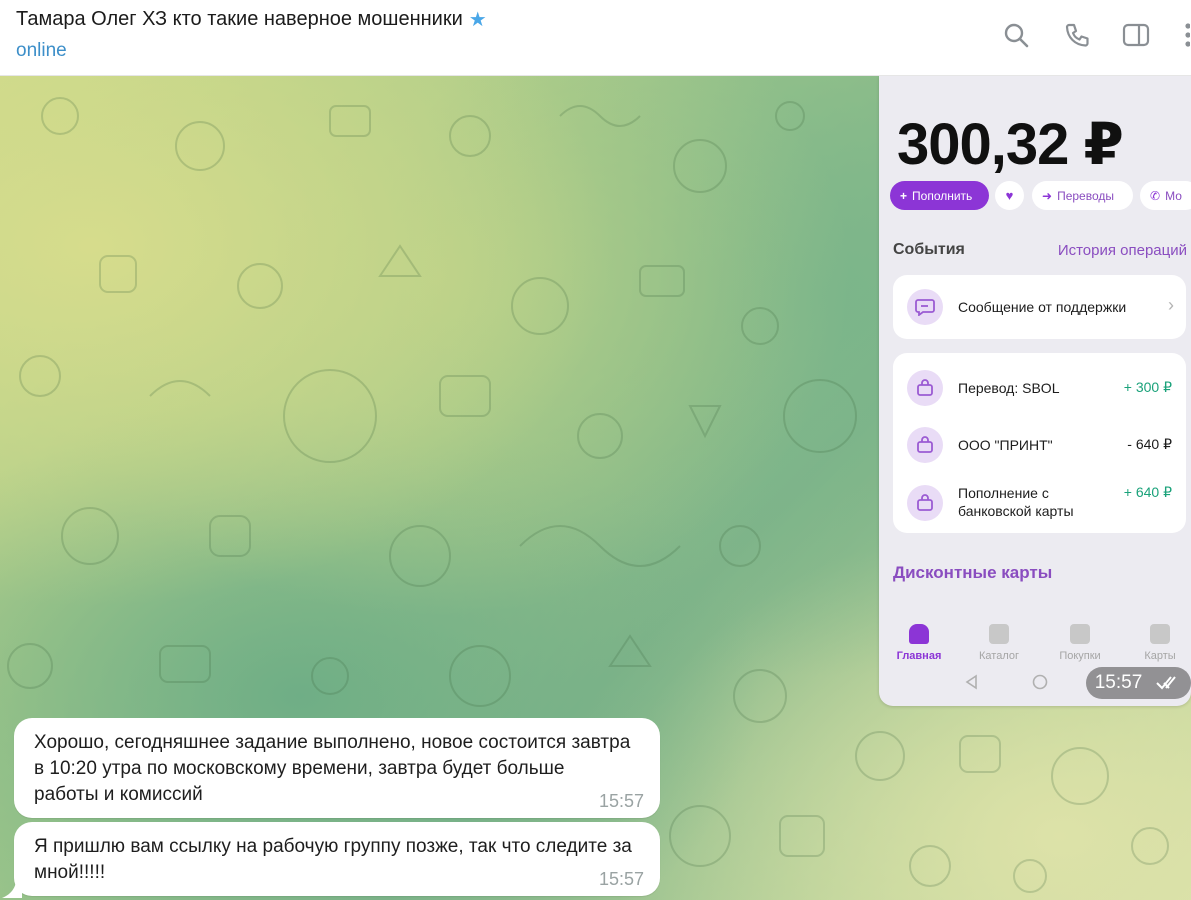 The width and height of the screenshot is (1191, 900). I want to click on tab-cards-label: Карты, so click(1160, 656).